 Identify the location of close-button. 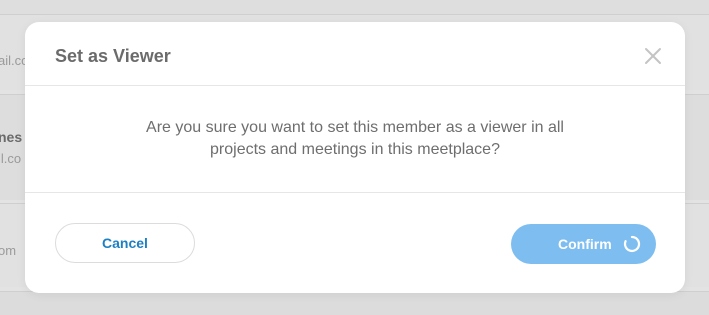
(653, 56).